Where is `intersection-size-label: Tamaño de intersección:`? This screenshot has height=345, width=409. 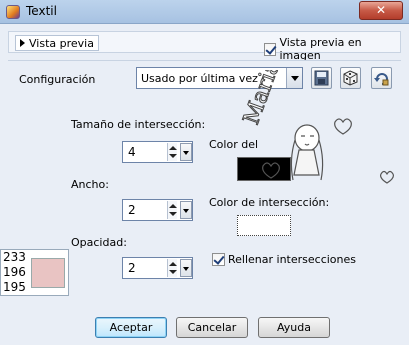 intersection-size-label: Tamaño de intersección: is located at coordinates (138, 124).